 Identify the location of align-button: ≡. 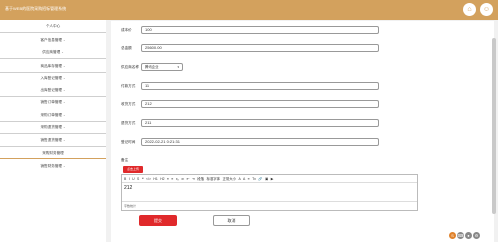
(249, 179).